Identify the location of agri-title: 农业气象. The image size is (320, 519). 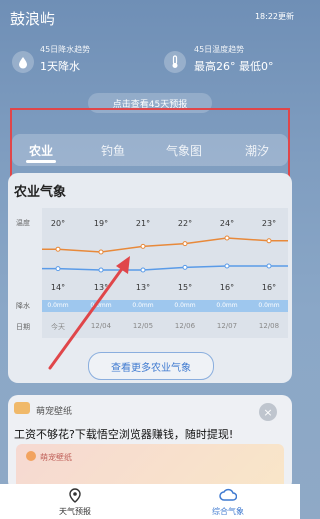
(40, 192).